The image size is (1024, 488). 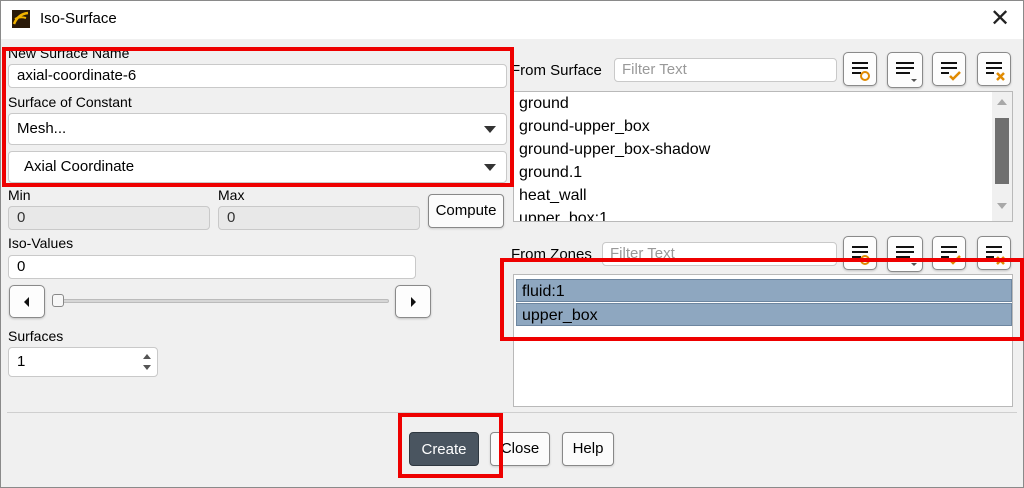 I want to click on scroll-down-icon, so click(x=1002, y=206).